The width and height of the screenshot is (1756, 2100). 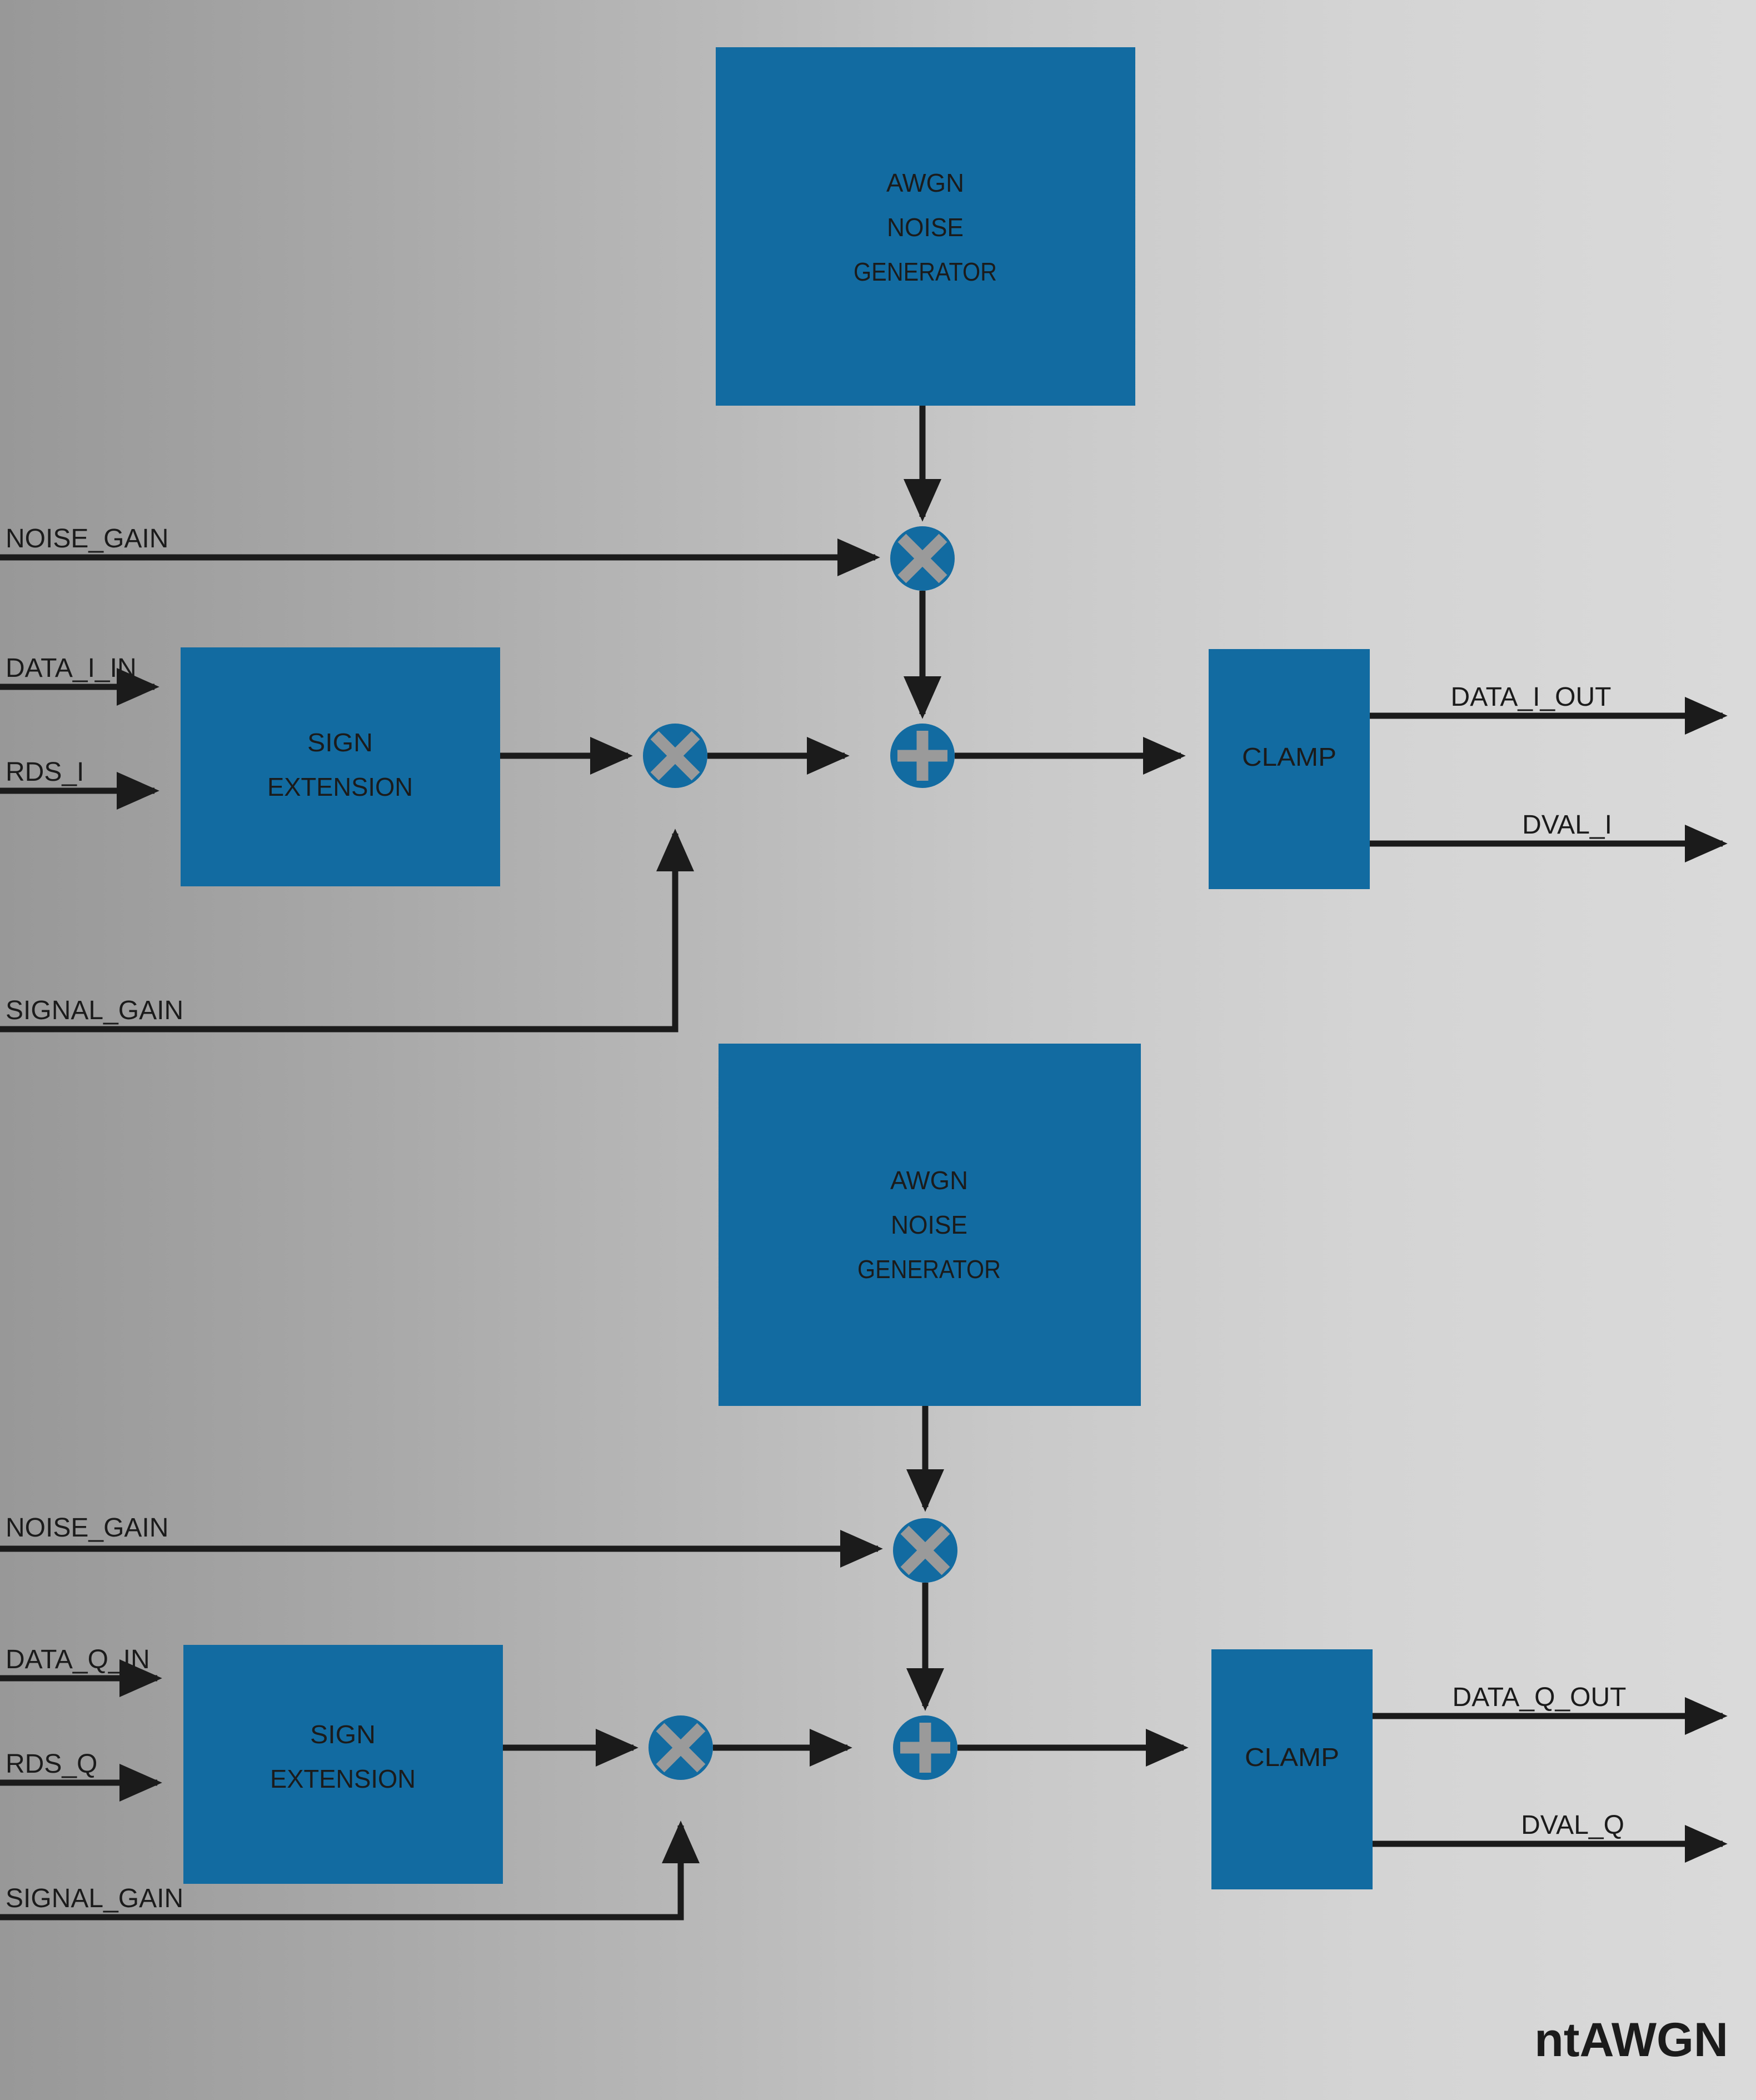 What do you see at coordinates (94, 1010) in the screenshot?
I see `signal-gain-label-i: SIGNAL_GAIN` at bounding box center [94, 1010].